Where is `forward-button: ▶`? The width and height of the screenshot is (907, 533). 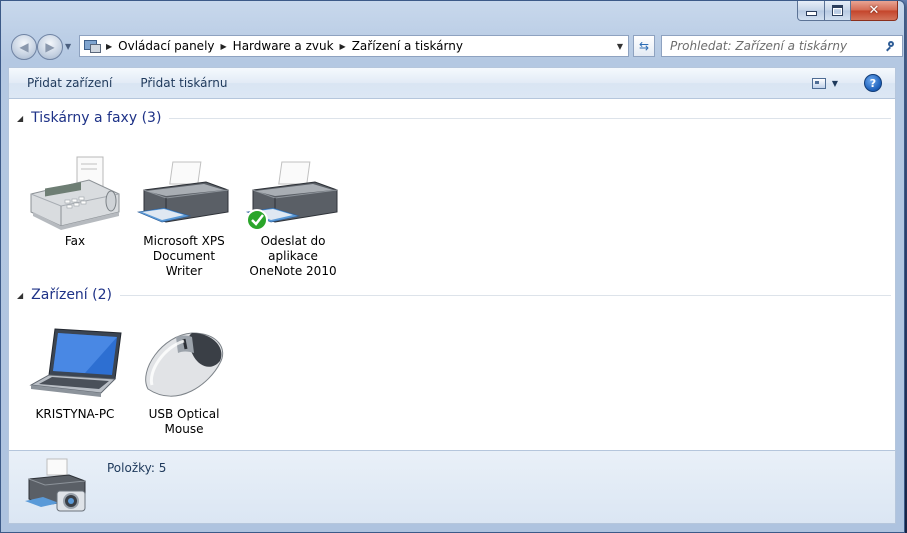
forward-button: ▶ is located at coordinates (50, 47).